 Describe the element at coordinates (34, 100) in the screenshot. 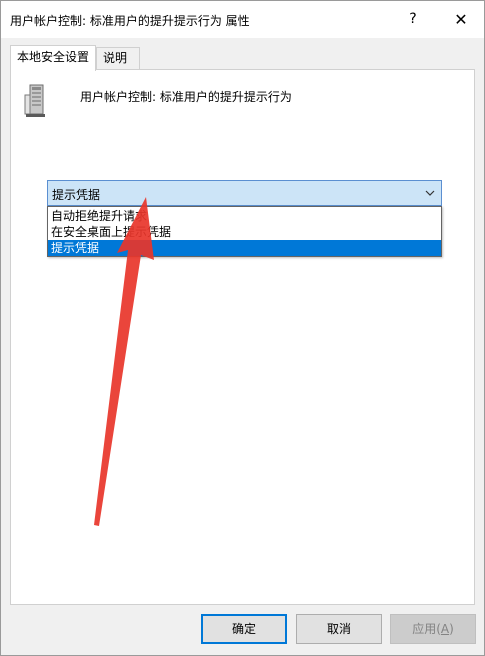

I see `server-policy-icon` at that location.